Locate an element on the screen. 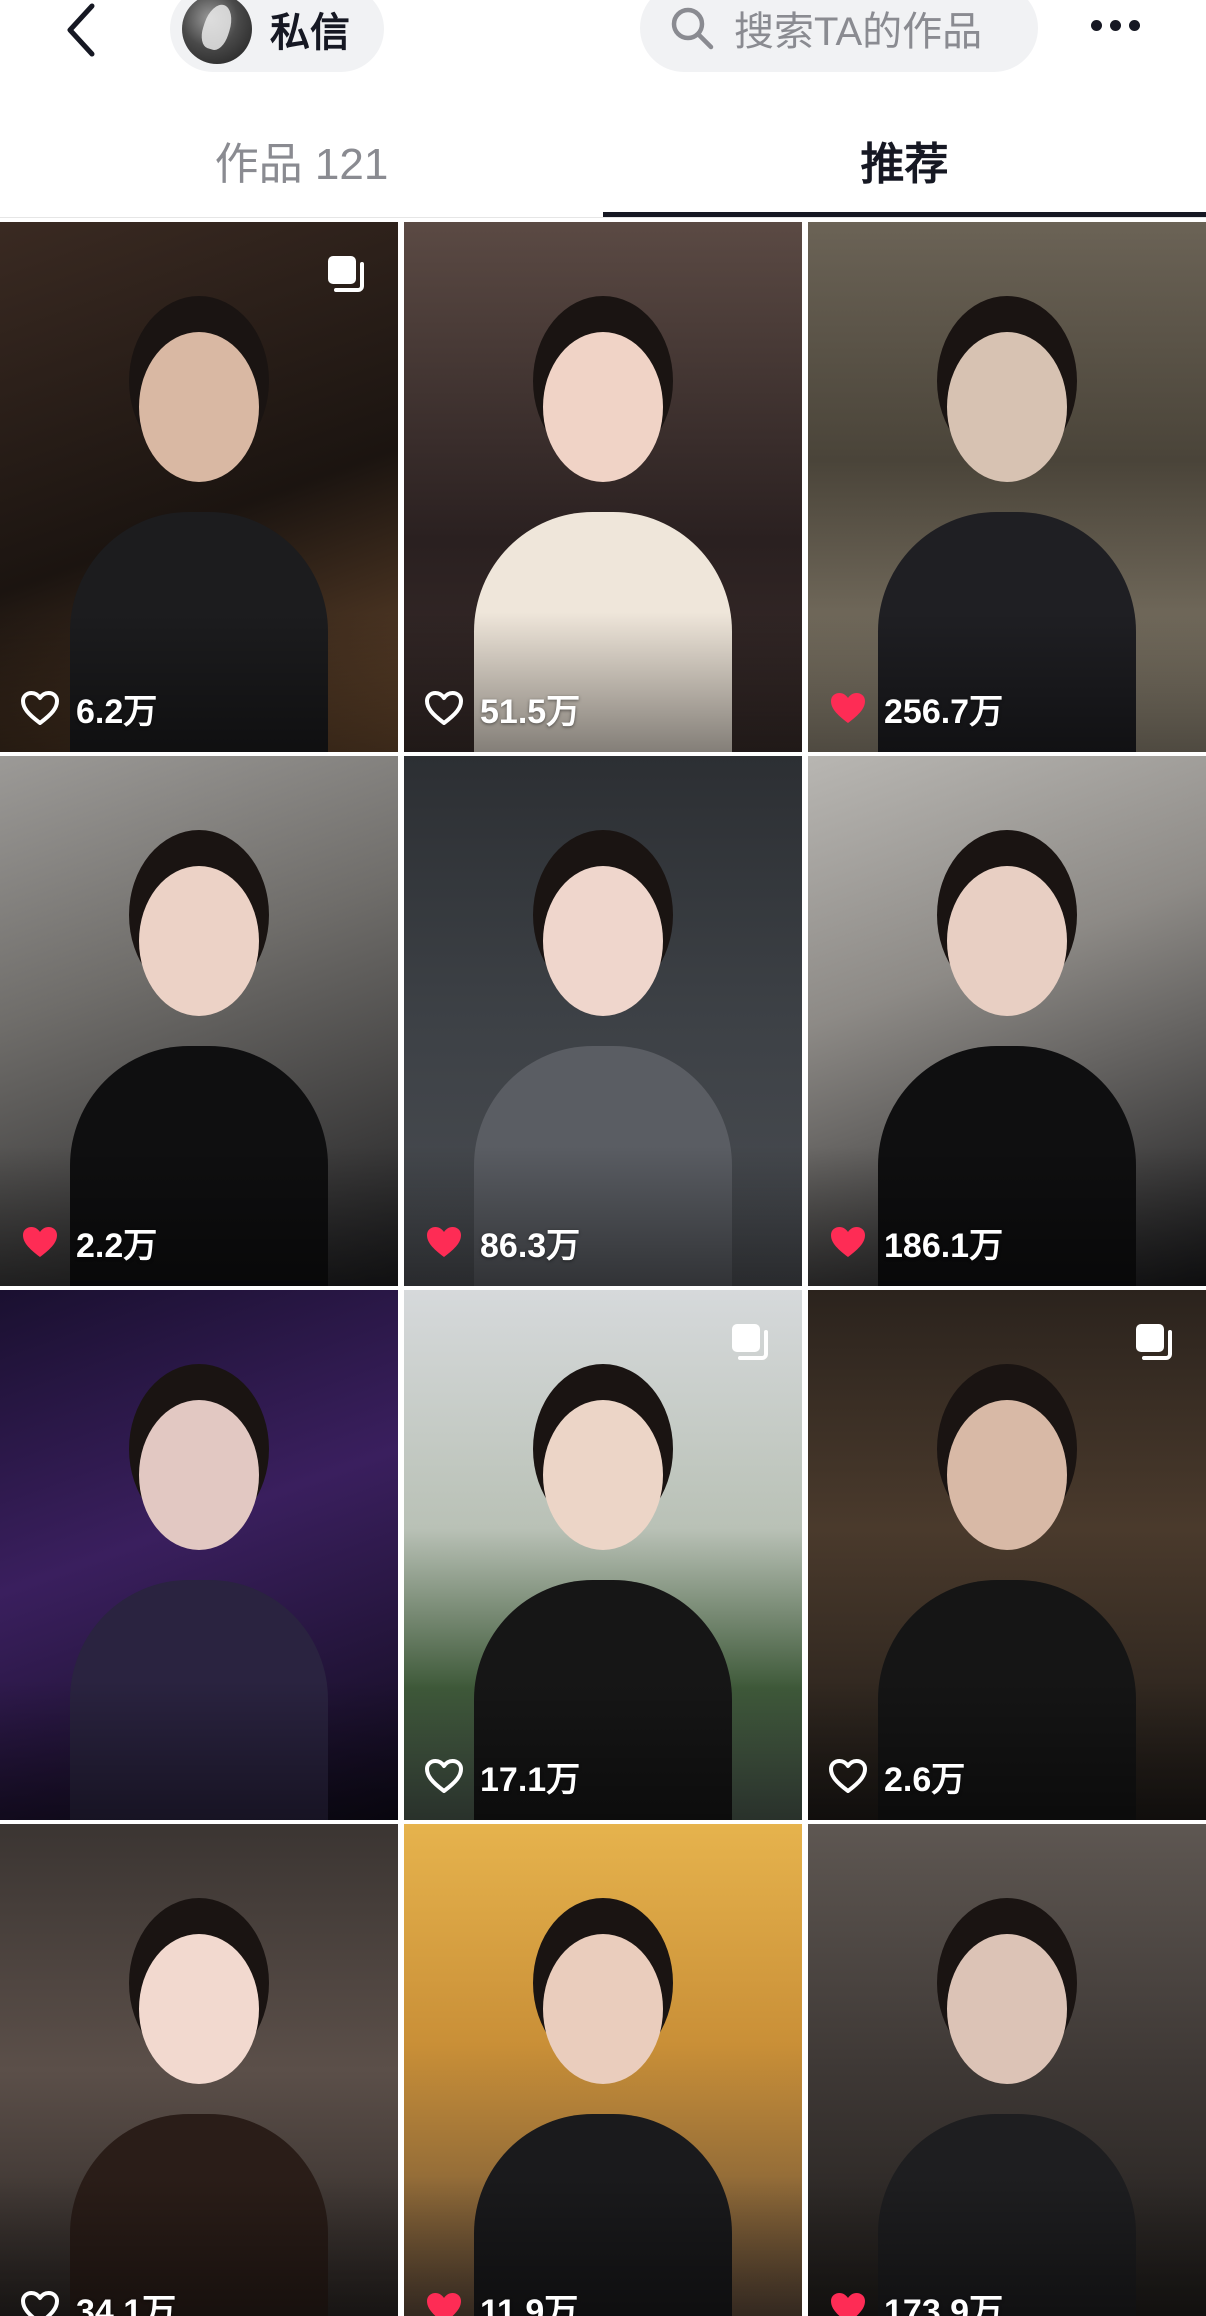  like-row: 86.3万 is located at coordinates (502, 1242).